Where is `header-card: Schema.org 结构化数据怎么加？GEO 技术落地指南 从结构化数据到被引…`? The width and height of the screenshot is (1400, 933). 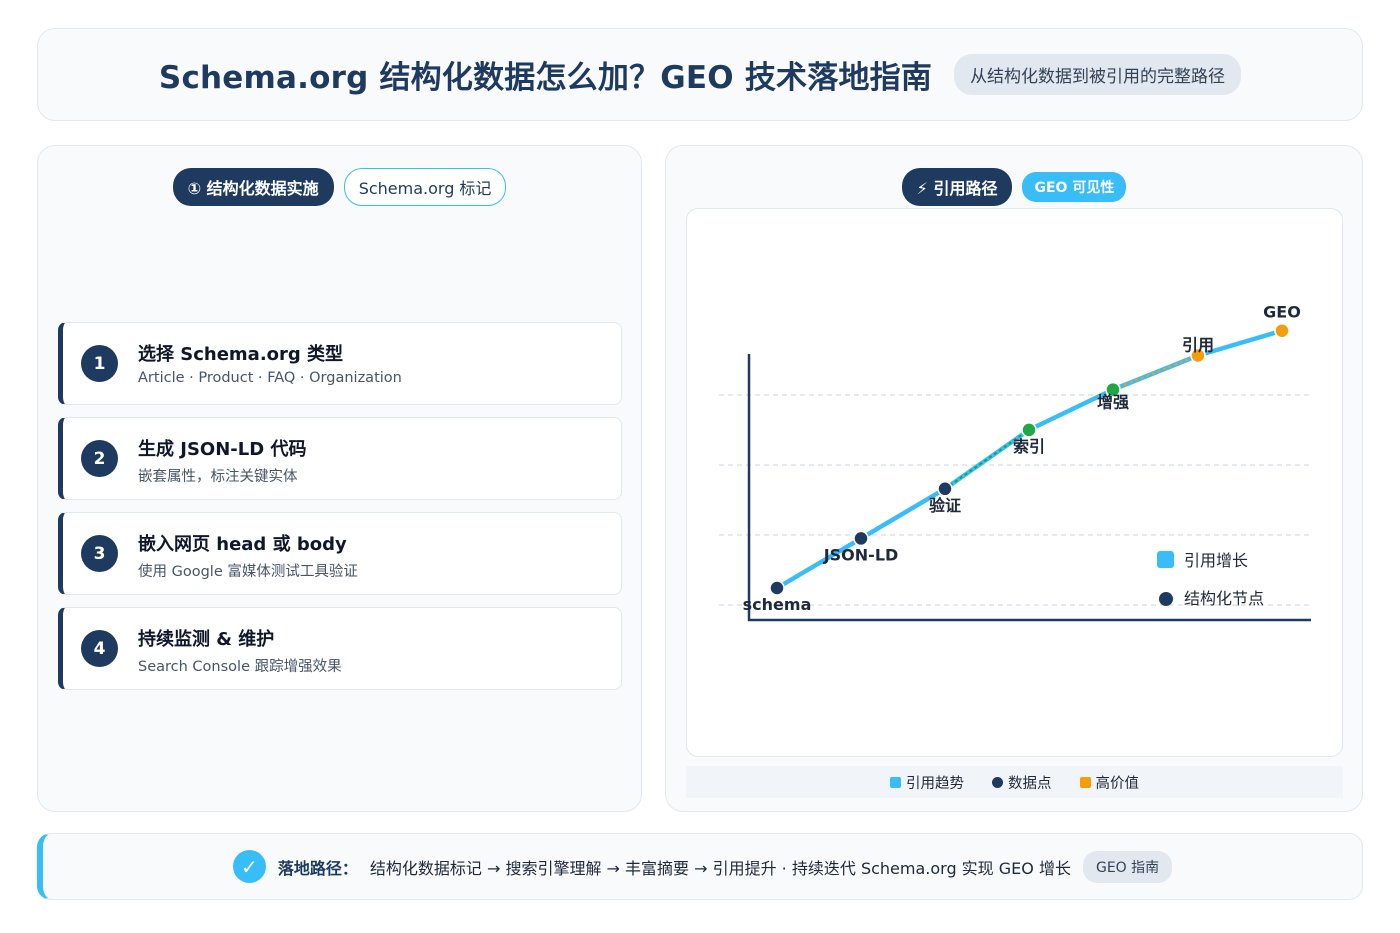
header-card: Schema.org 结构化数据怎么加？GEO 技术落地指南 从结构化数据到被引… is located at coordinates (700, 74).